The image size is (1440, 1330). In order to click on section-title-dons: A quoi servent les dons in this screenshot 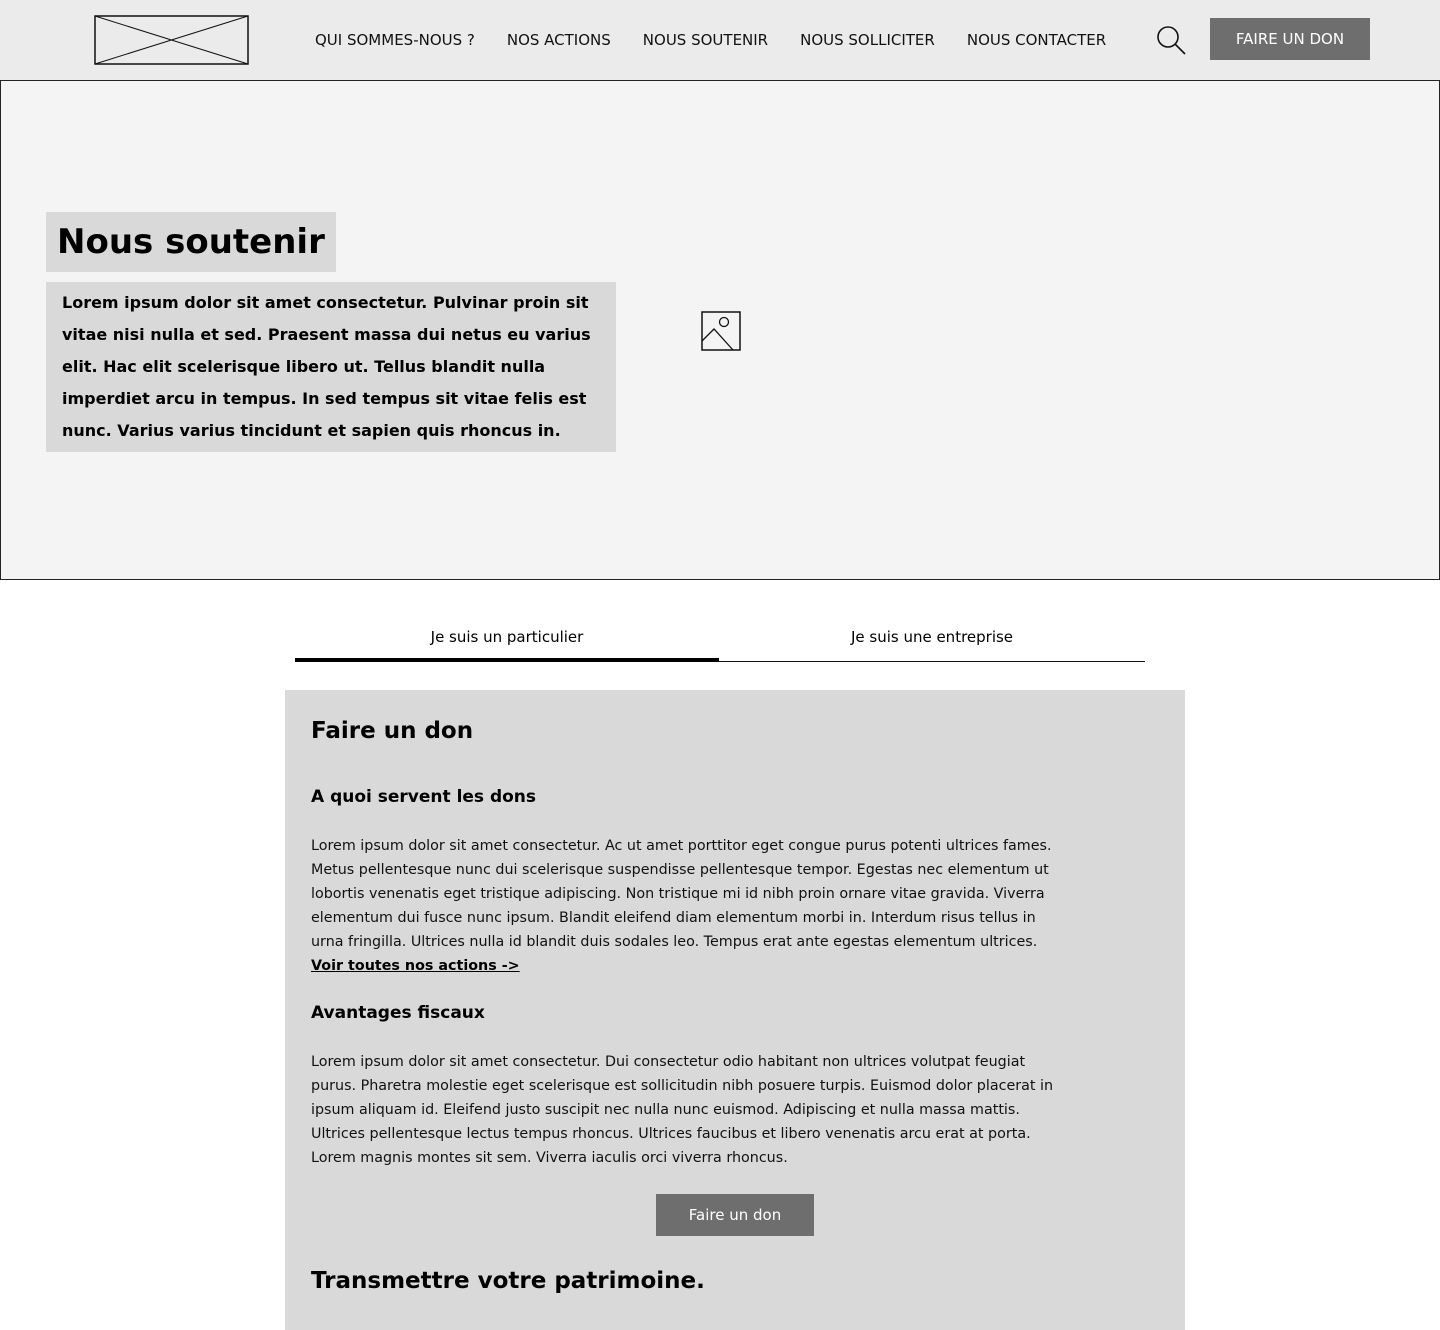, I will do `click(424, 797)`.